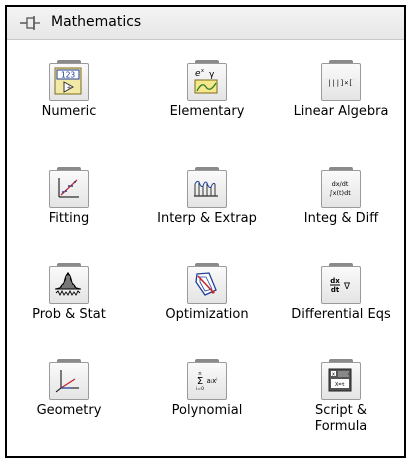 This screenshot has height=463, width=411. I want to click on linear-algebra-subpalette: [|||]×[] Linear Algebra, so click(341, 90).